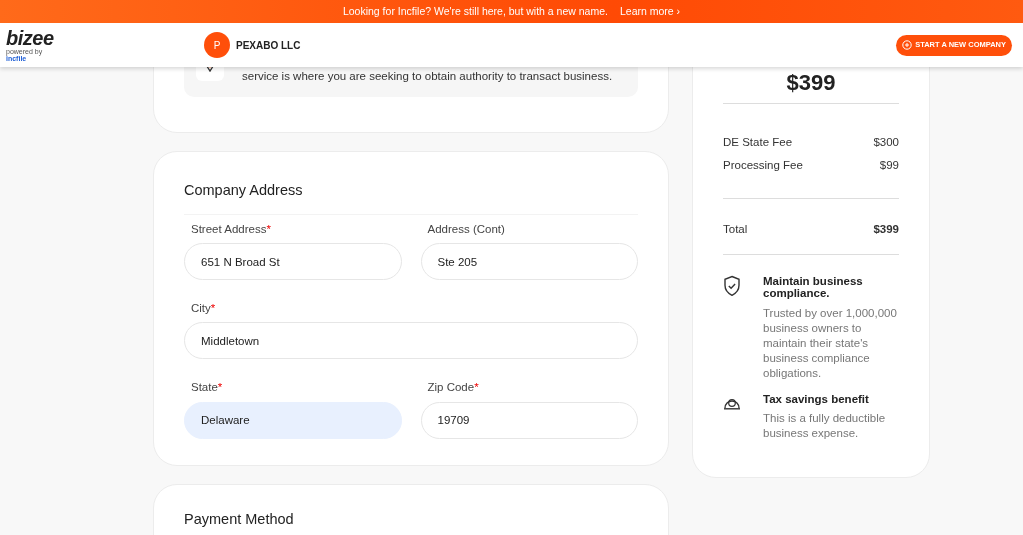 The width and height of the screenshot is (1023, 535). What do you see at coordinates (293, 420) in the screenshot?
I see `input-field: Delaware` at bounding box center [293, 420].